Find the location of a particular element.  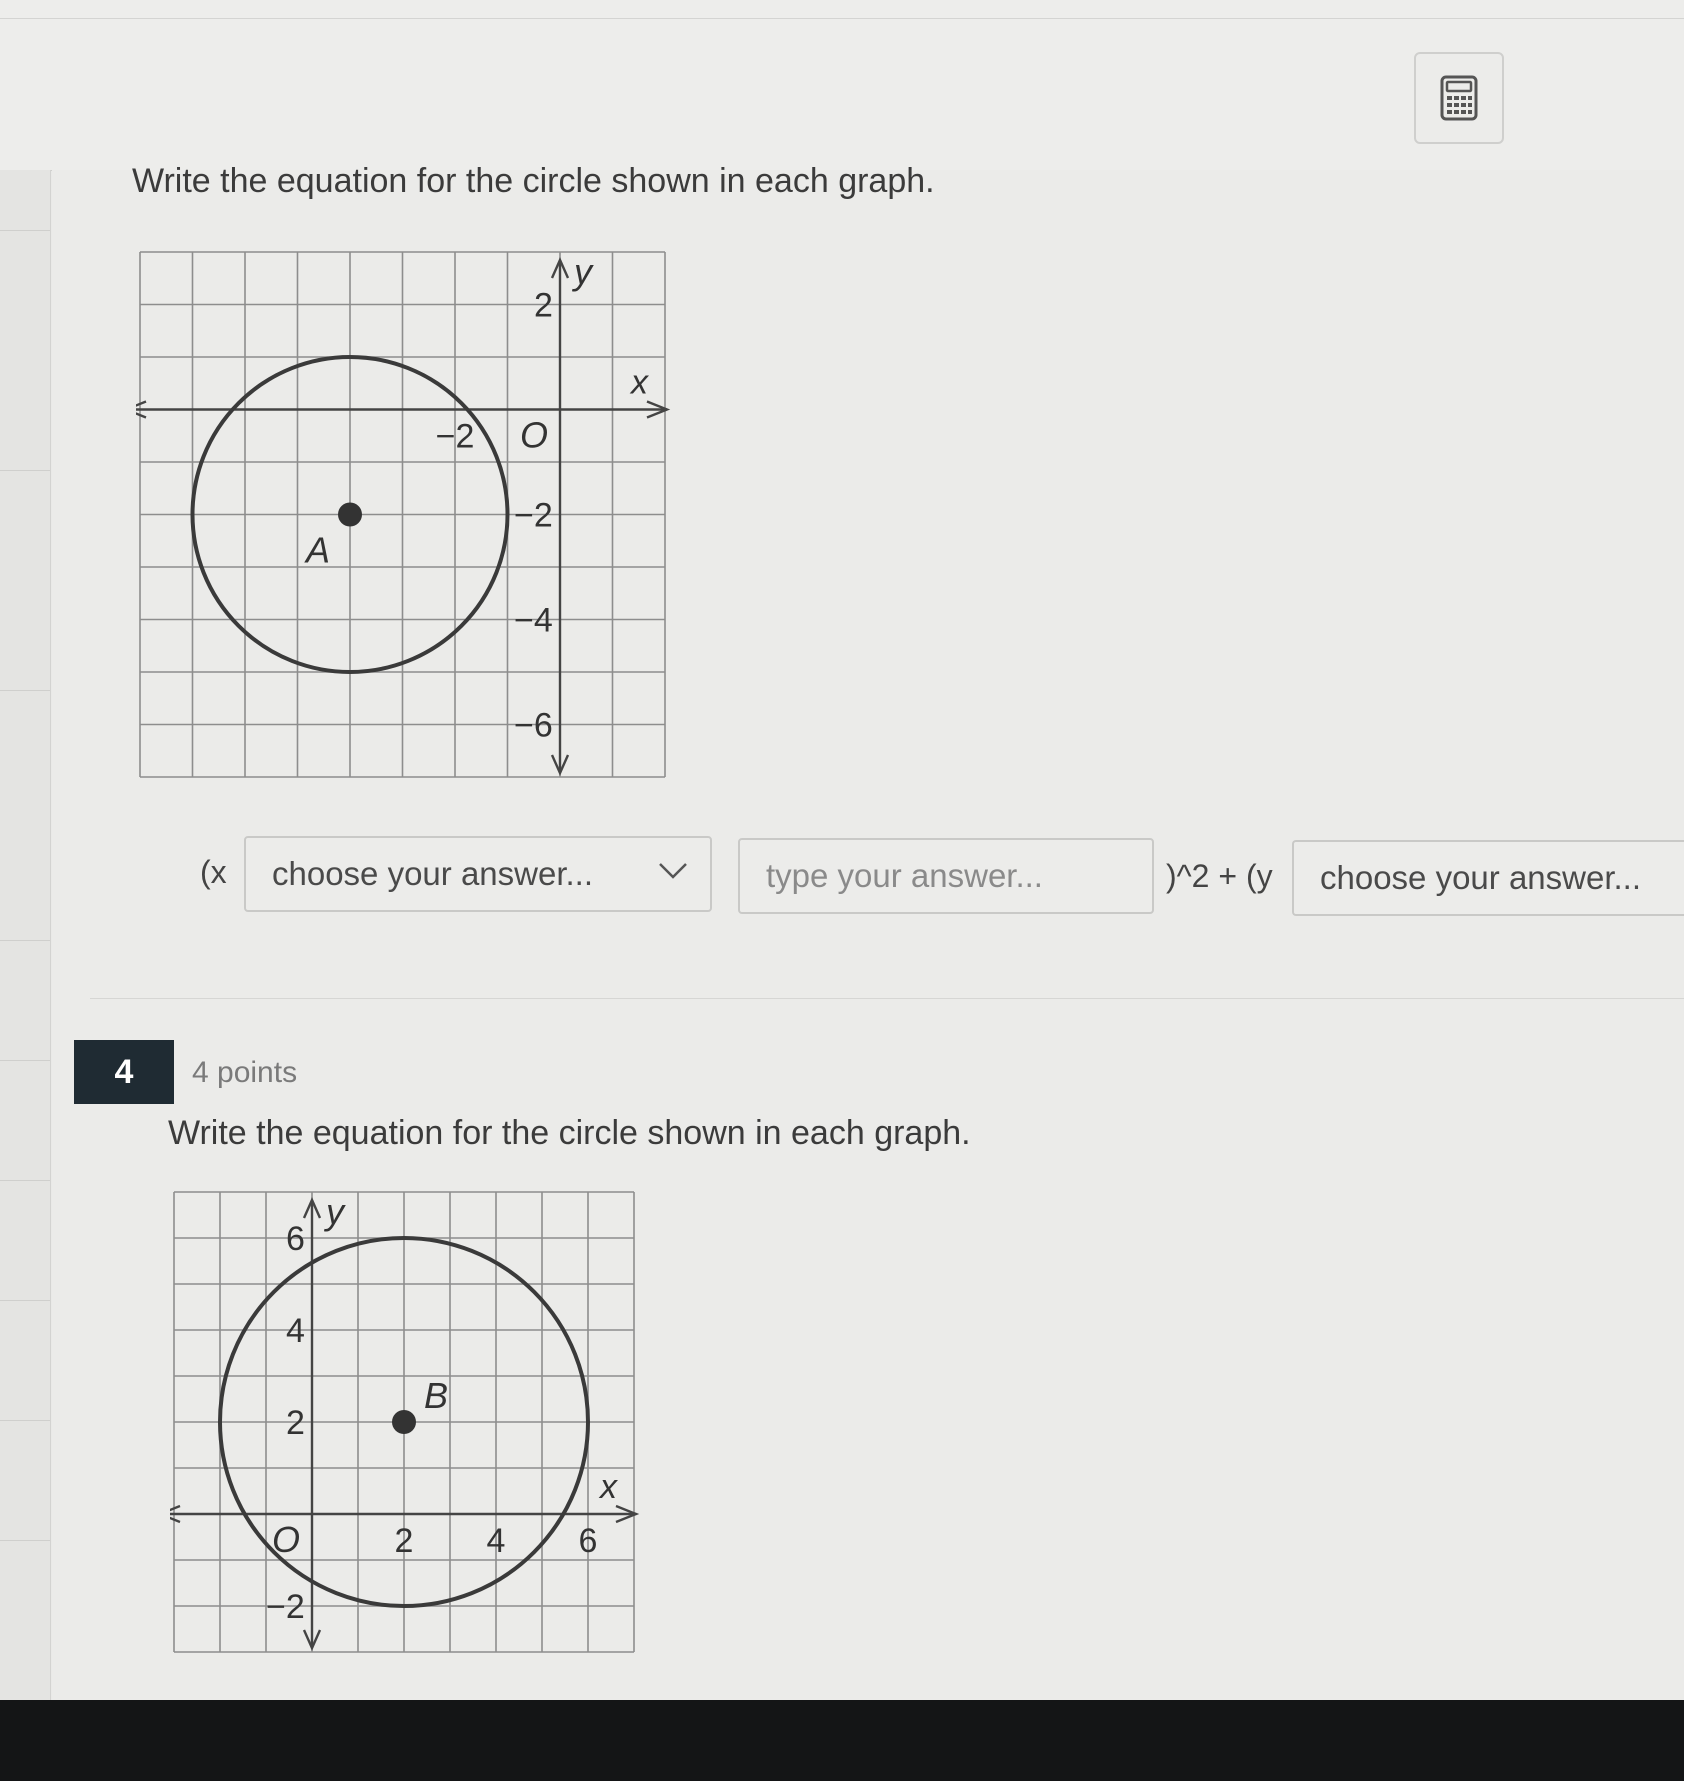

y-tick-label: −6 is located at coordinates (533, 726).